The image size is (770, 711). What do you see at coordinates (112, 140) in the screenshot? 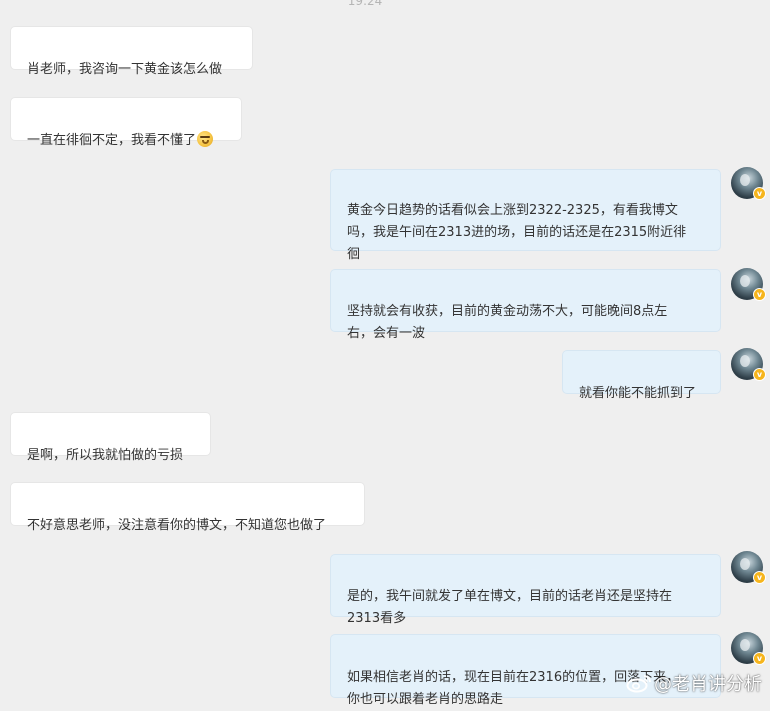
I see `message-text: 一直在徘徊不定，我看不懂了` at bounding box center [112, 140].